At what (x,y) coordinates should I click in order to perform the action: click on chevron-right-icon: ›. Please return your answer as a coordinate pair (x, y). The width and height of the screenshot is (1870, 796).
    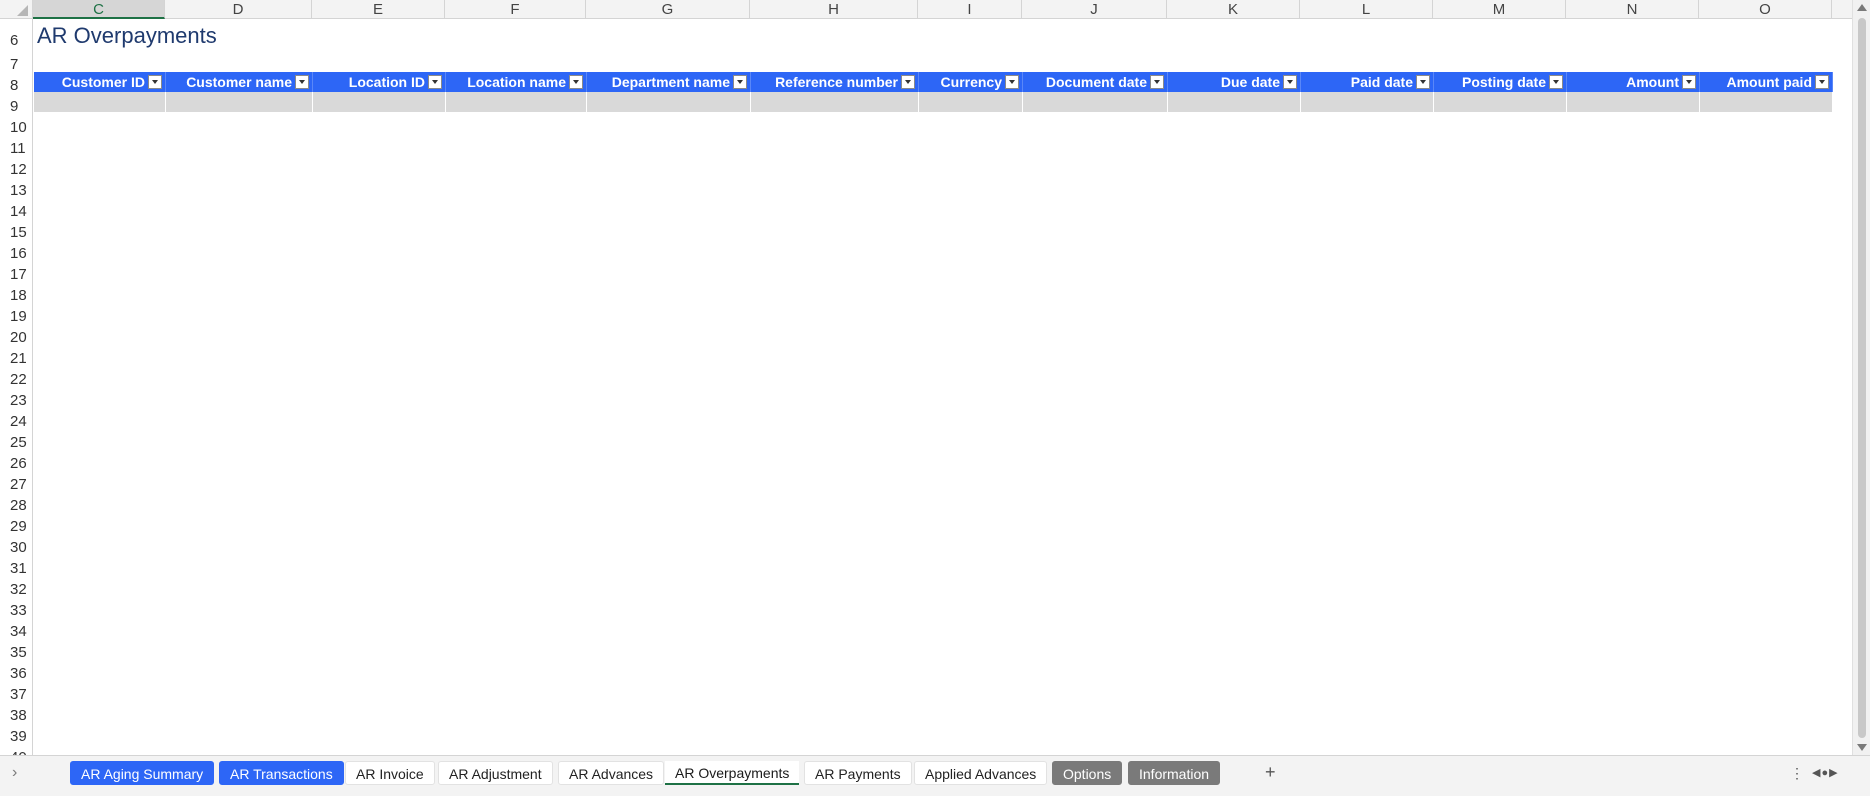
    Looking at the image, I should click on (14, 773).